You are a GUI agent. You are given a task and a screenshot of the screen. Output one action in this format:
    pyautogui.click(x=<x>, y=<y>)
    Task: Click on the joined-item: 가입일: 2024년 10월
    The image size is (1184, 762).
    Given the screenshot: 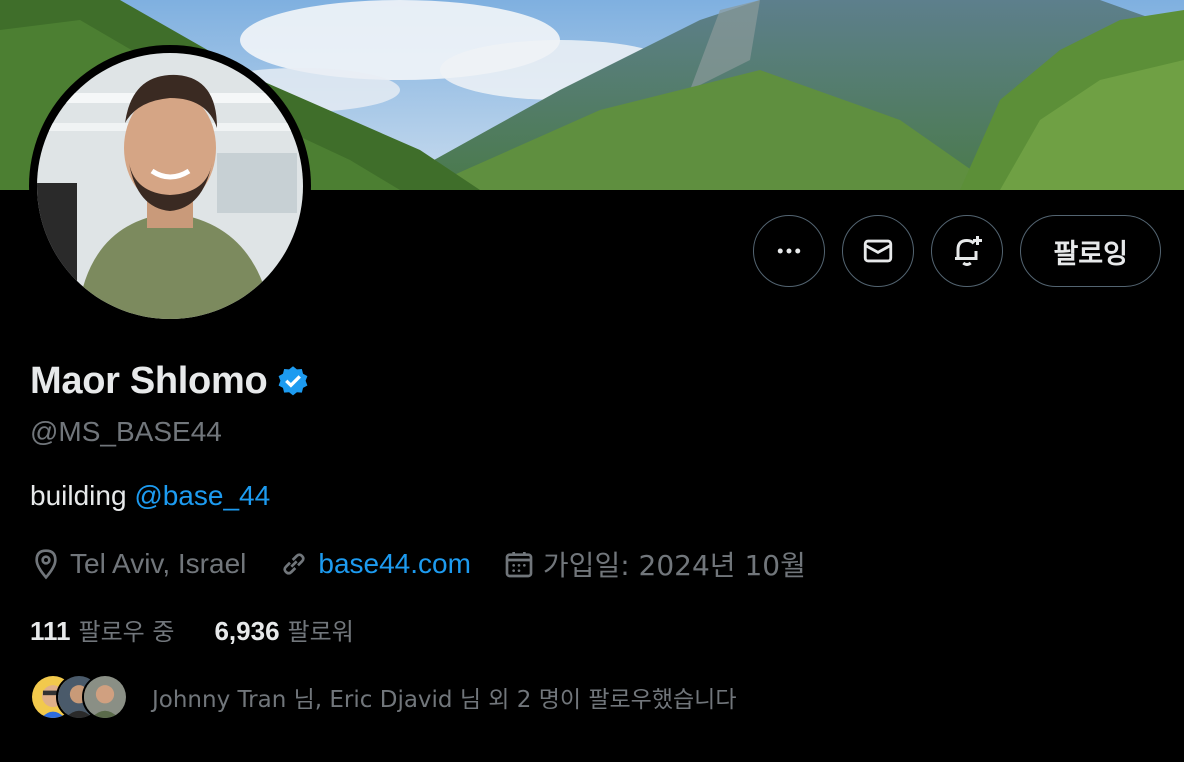 What is the action you would take?
    pyautogui.click(x=654, y=564)
    